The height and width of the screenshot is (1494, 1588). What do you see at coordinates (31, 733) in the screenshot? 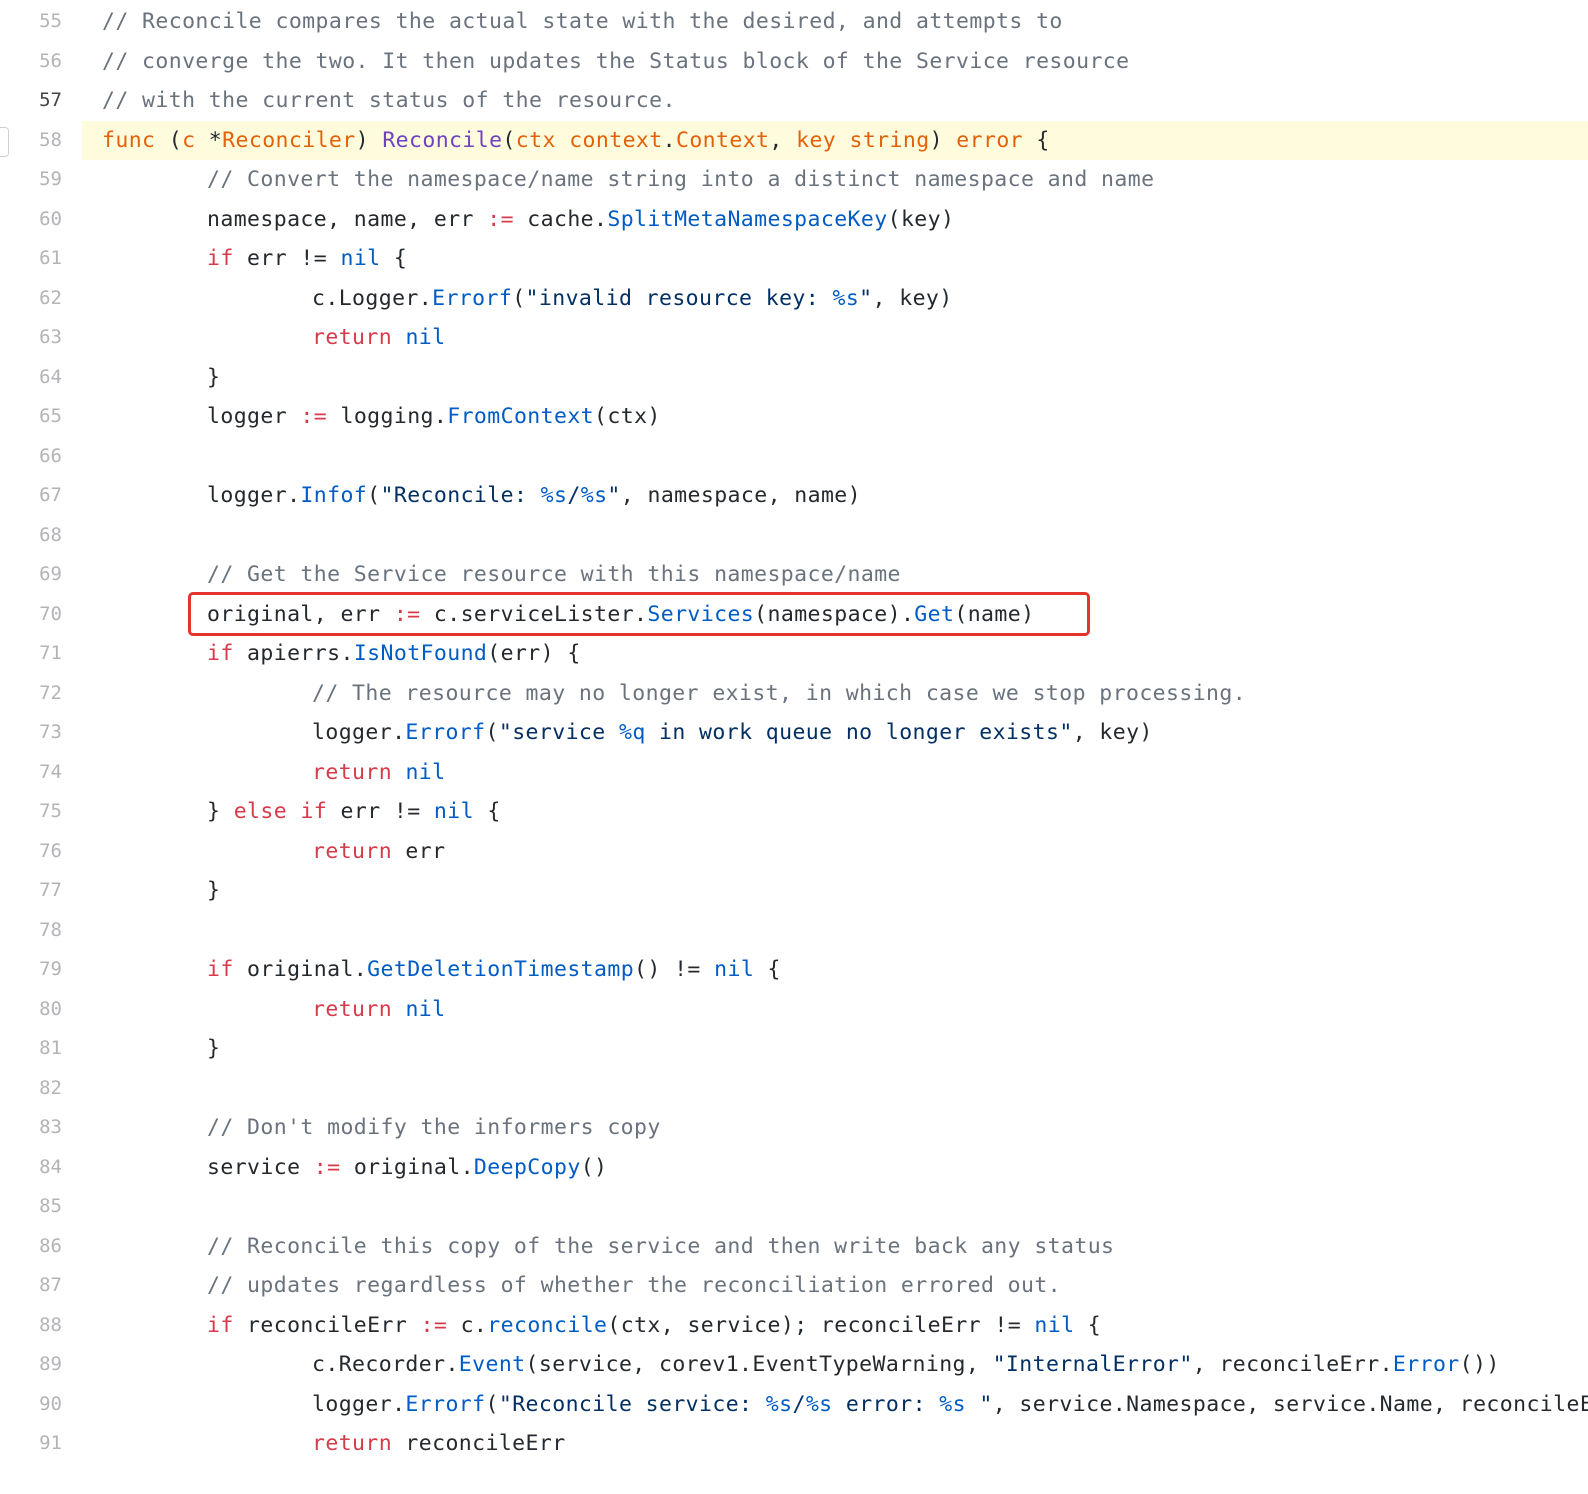
I see `line-number: 73` at bounding box center [31, 733].